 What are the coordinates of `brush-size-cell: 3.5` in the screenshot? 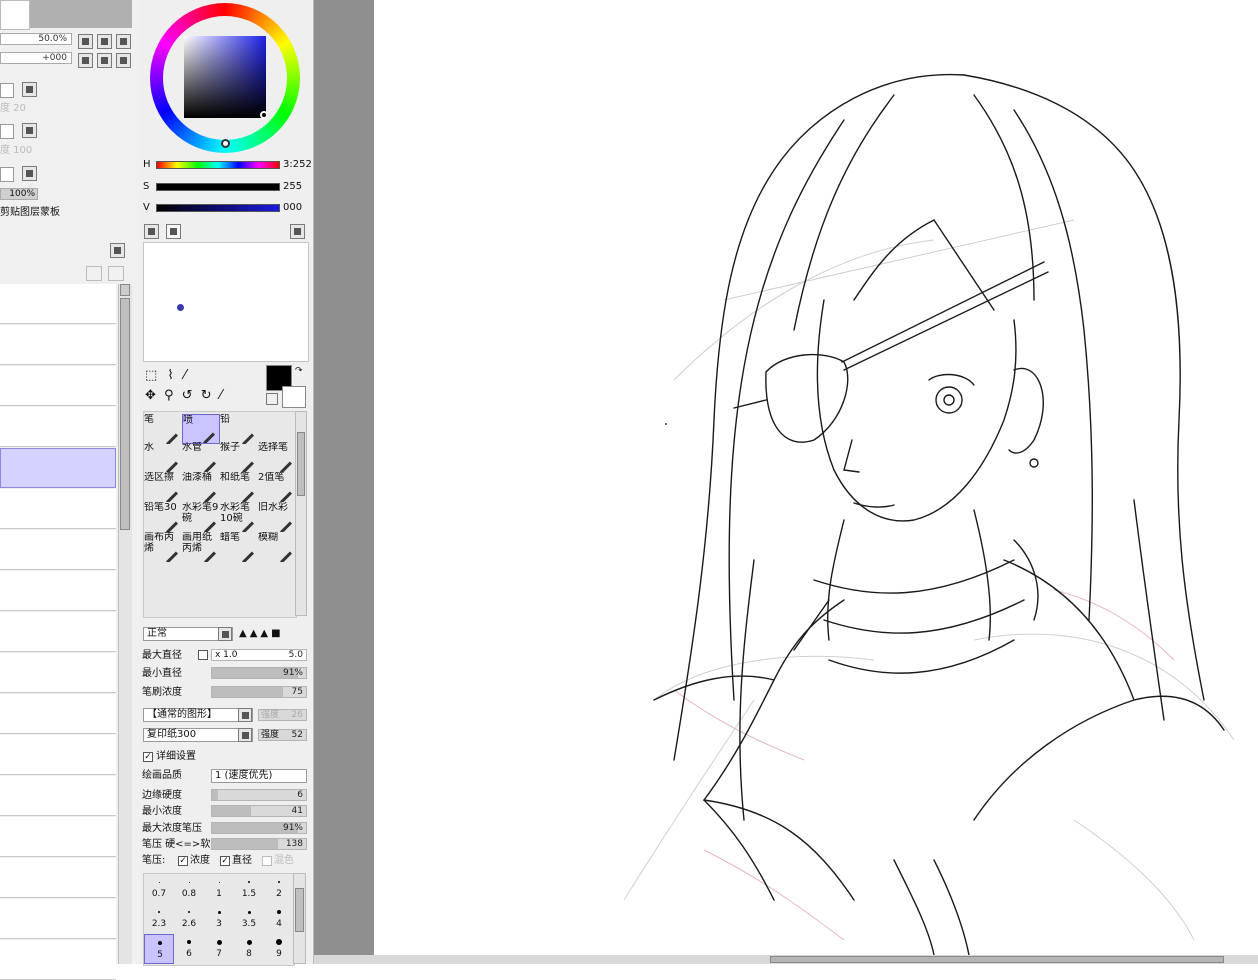 It's located at (249, 919).